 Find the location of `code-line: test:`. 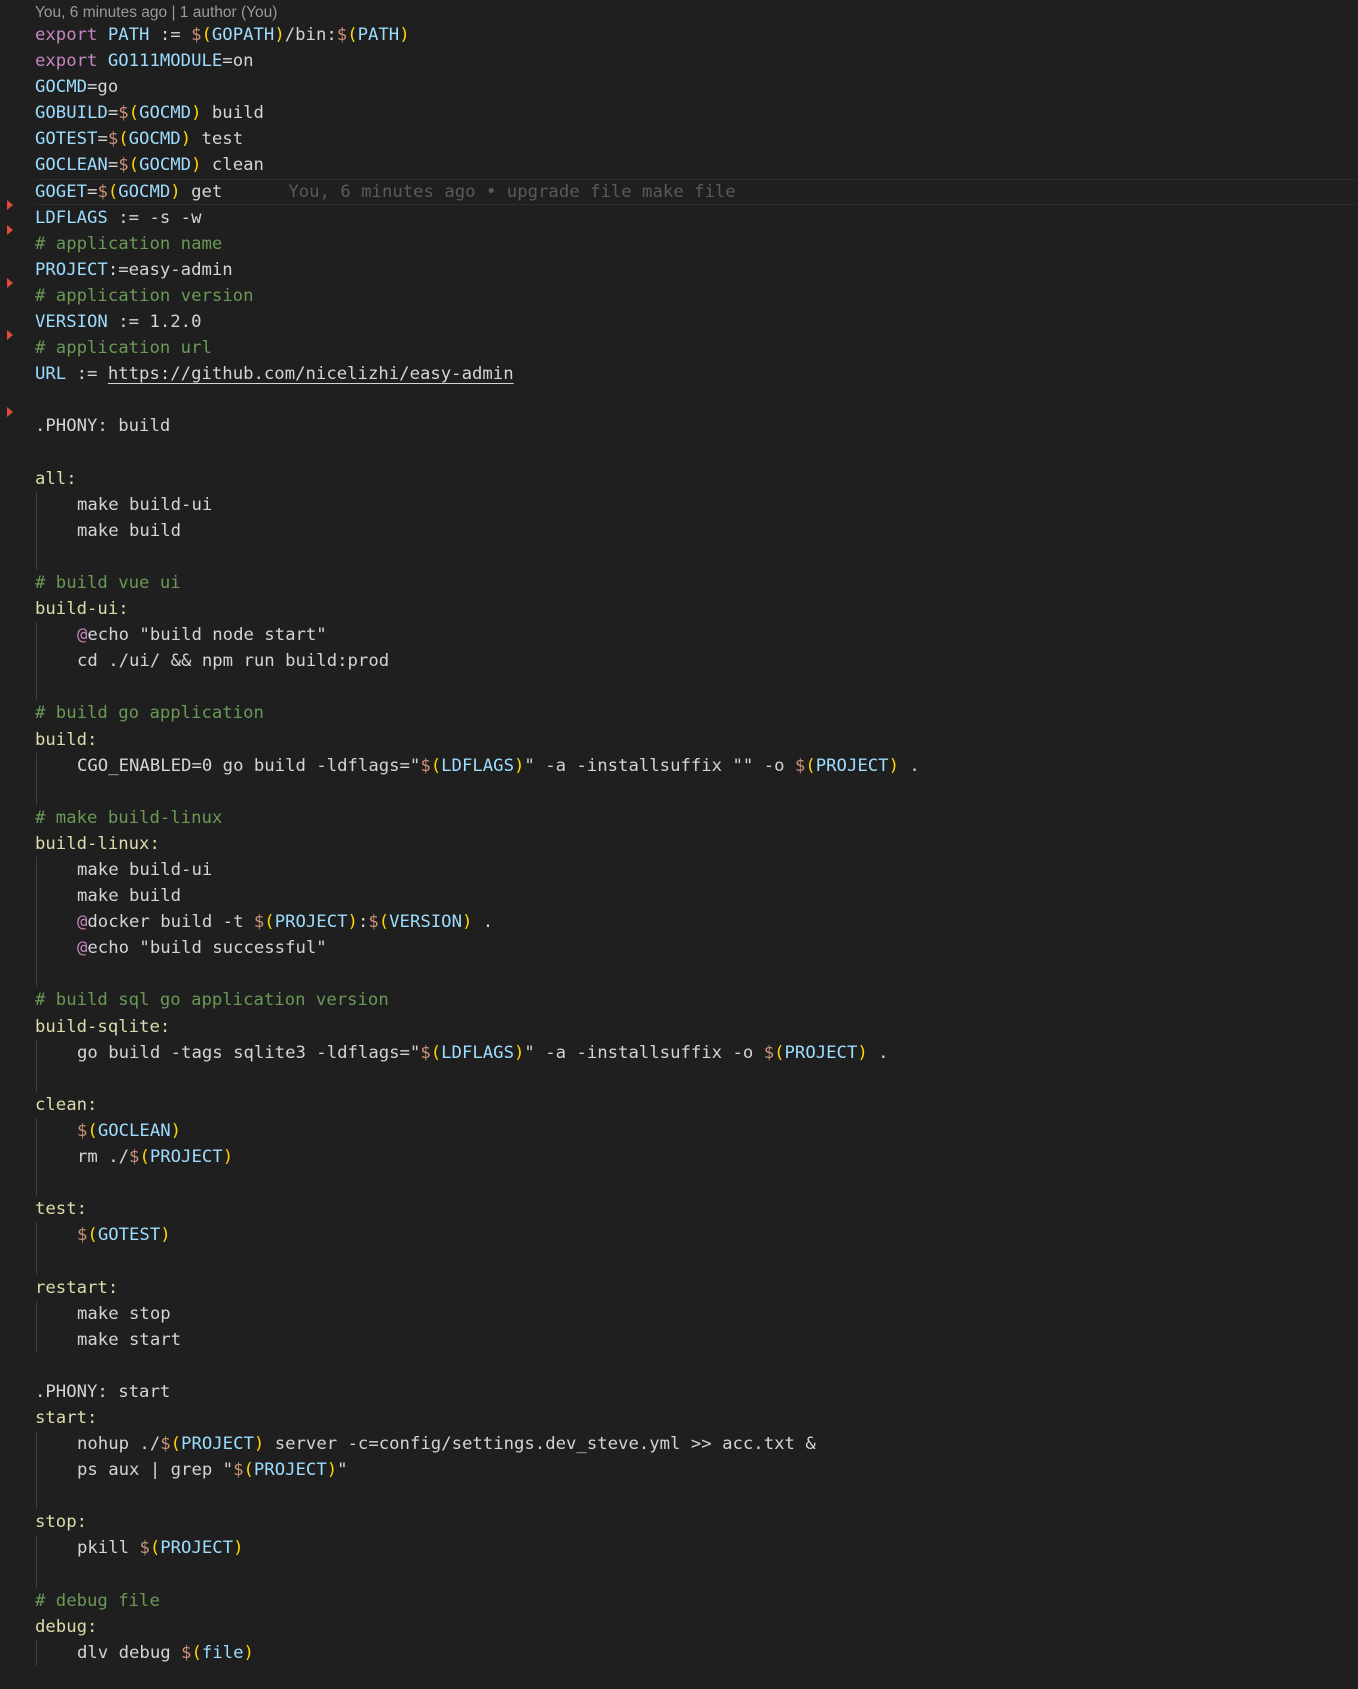

code-line: test: is located at coordinates (679, 1209).